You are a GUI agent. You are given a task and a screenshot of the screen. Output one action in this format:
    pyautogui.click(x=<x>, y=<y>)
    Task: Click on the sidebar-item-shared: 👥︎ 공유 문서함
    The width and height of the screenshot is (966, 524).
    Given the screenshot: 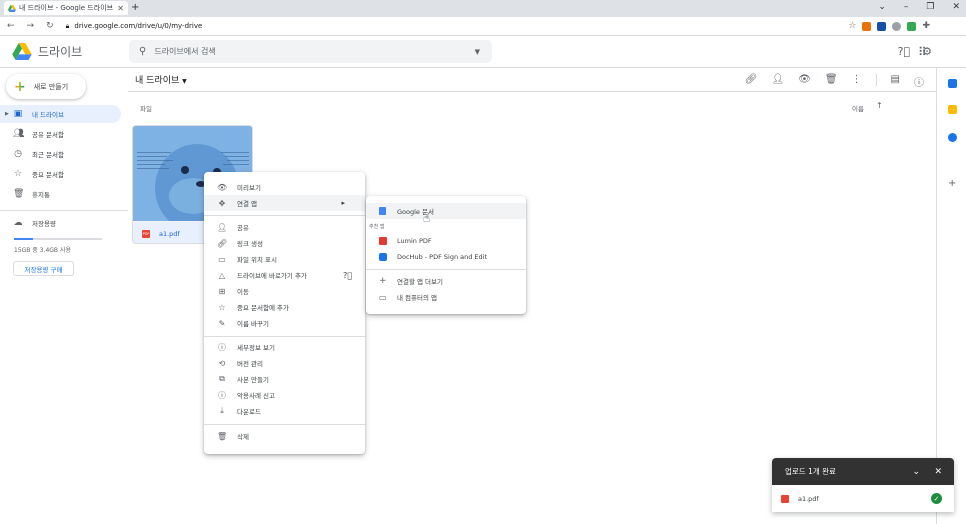 What is the action you would take?
    pyautogui.click(x=60, y=134)
    